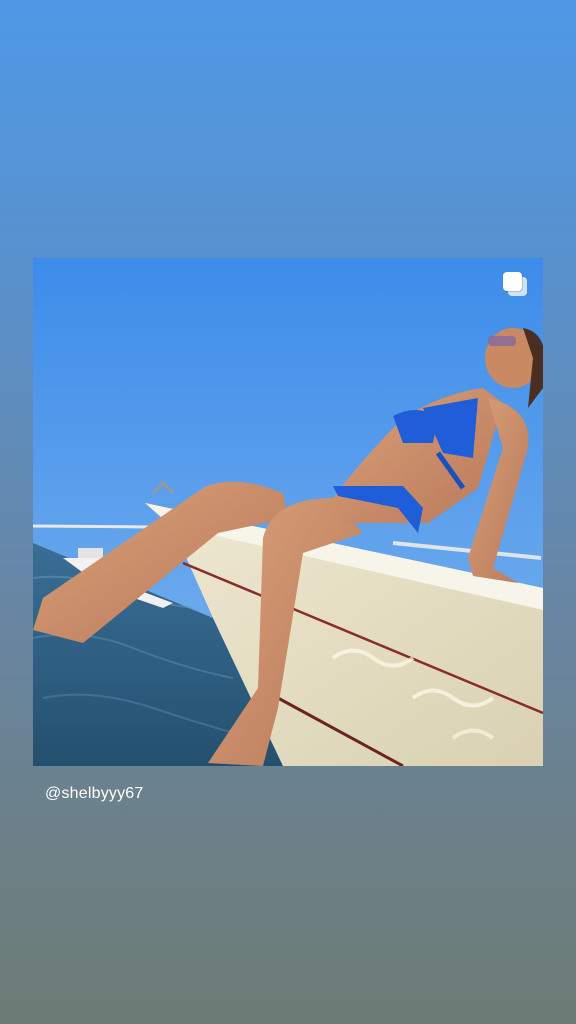 The image size is (576, 1024). I want to click on carousel-icon-front-square, so click(512, 281).